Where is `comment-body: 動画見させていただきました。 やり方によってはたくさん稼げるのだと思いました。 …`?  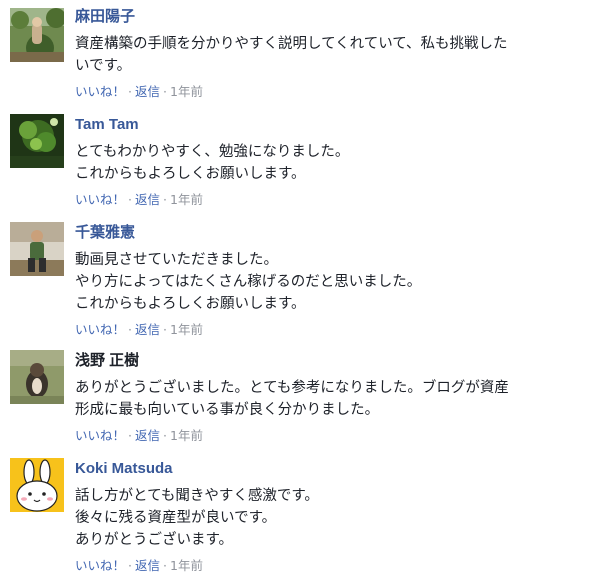 comment-body: 動画見させていただきました。 やり方によってはたくさん稼げるのだと思いました。 … is located at coordinates (327, 282).